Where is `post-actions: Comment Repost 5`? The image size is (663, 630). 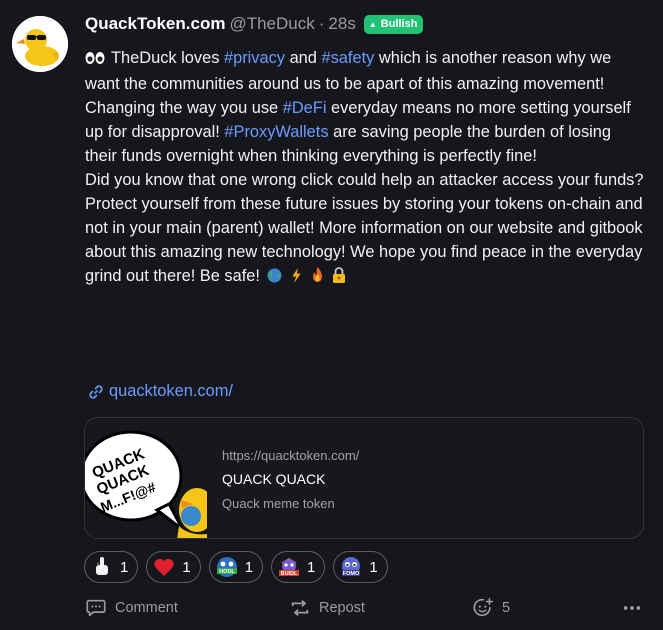
post-actions: Comment Repost 5 is located at coordinates (365, 609).